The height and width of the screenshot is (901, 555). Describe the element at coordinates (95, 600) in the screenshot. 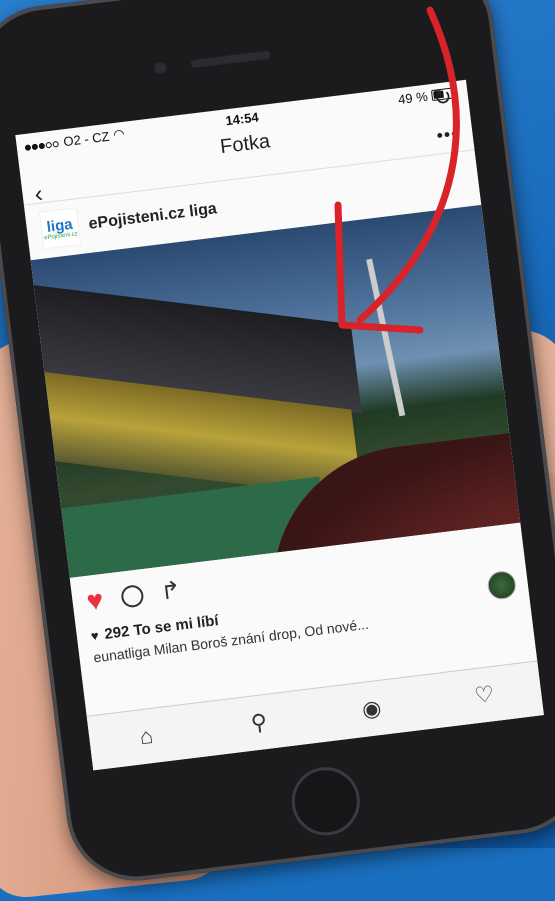

I see `heart-icon: ♥` at that location.